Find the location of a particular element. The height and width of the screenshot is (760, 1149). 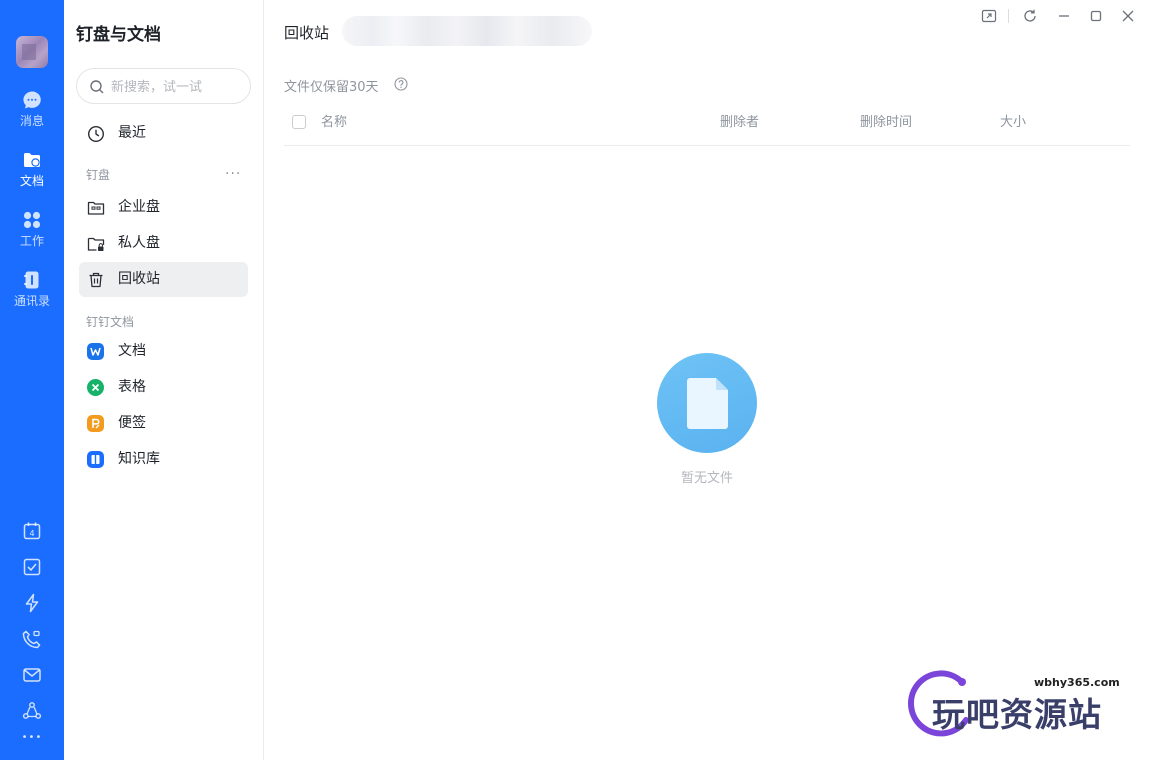

drive-more-button: ··· is located at coordinates (233, 174).